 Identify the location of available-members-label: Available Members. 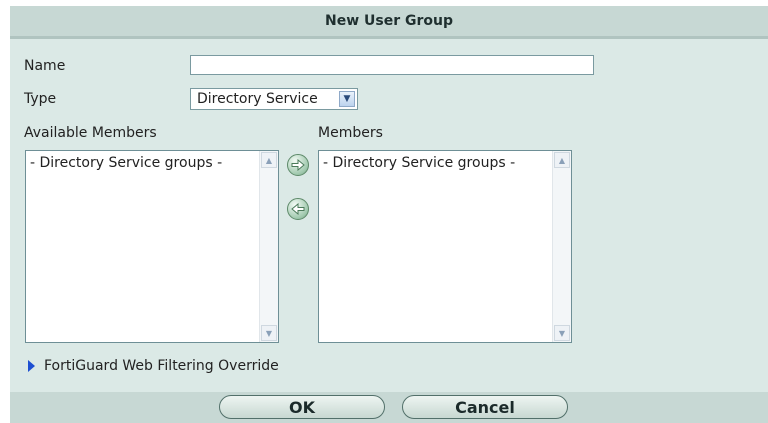
(90, 133).